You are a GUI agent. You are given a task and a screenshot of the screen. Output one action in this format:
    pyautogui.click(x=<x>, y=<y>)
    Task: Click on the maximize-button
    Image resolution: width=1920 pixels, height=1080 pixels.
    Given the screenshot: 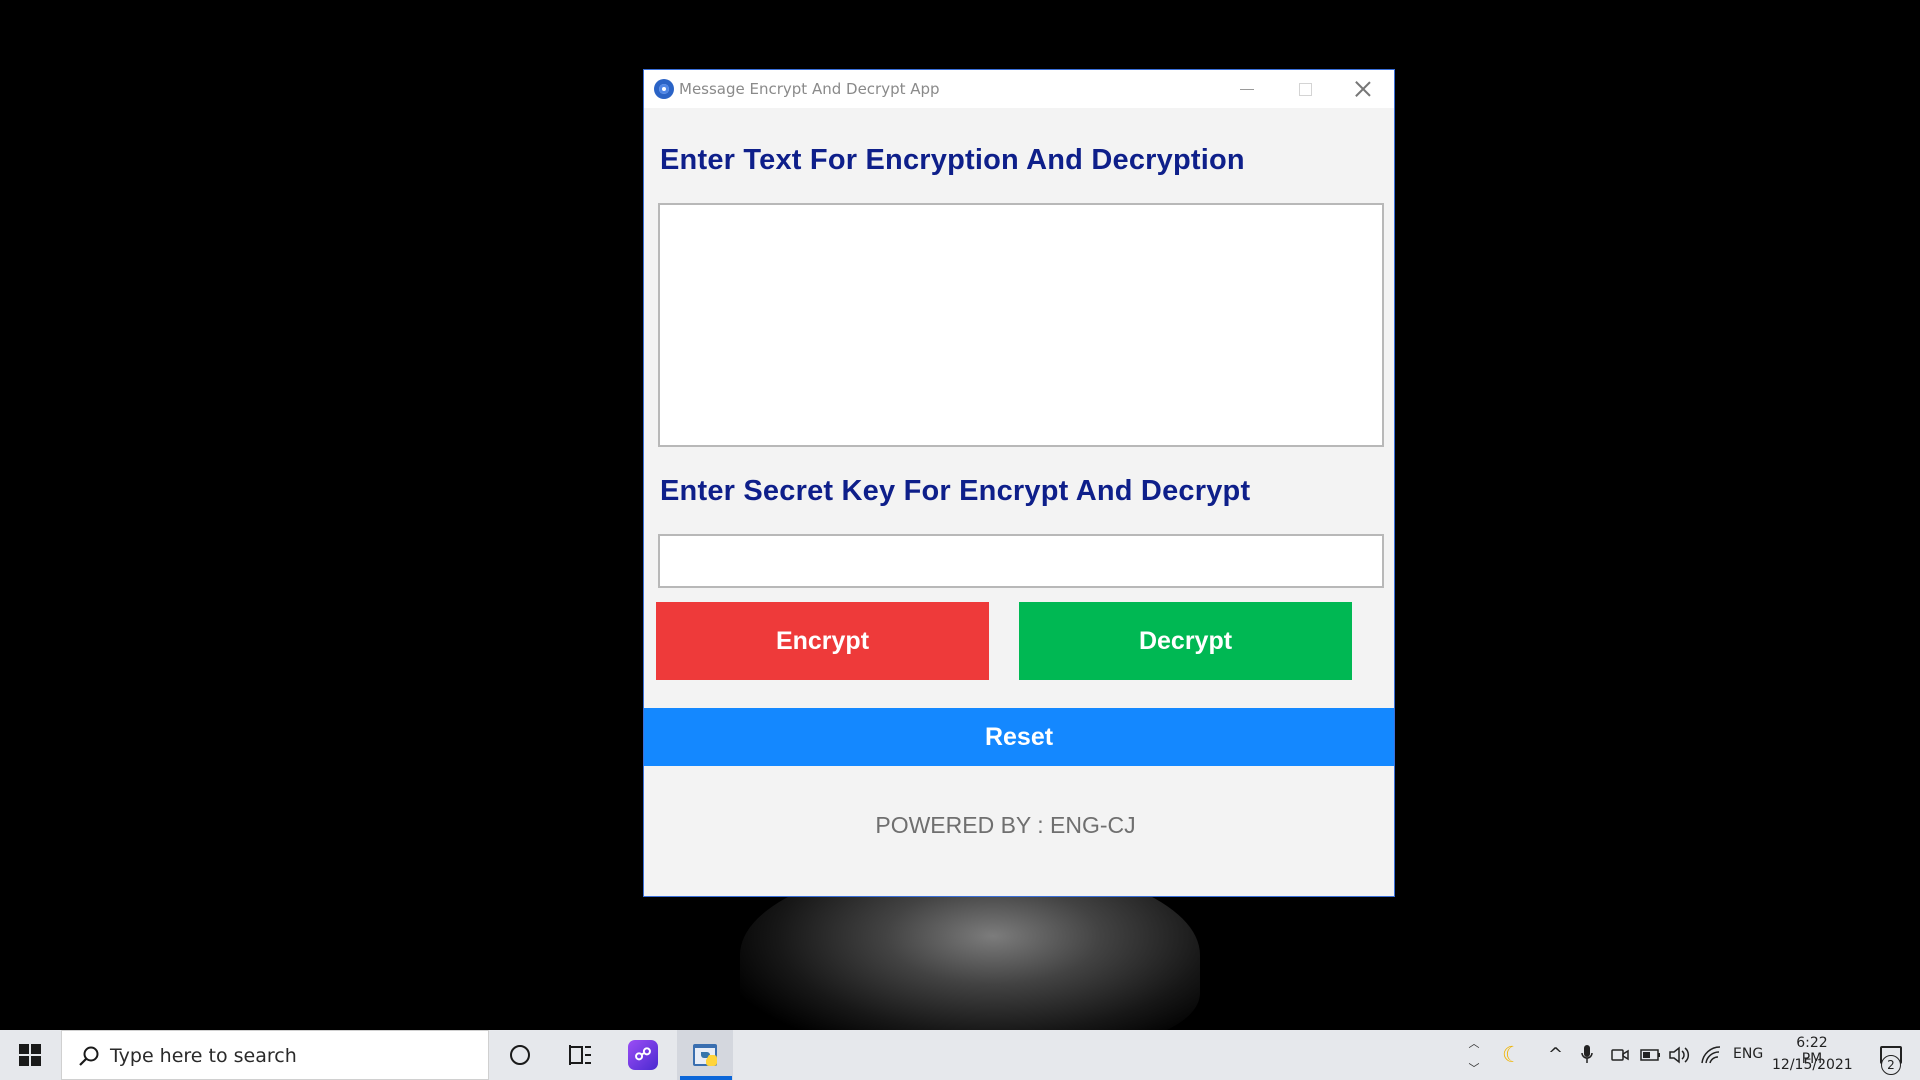 What is the action you would take?
    pyautogui.click(x=1305, y=89)
    